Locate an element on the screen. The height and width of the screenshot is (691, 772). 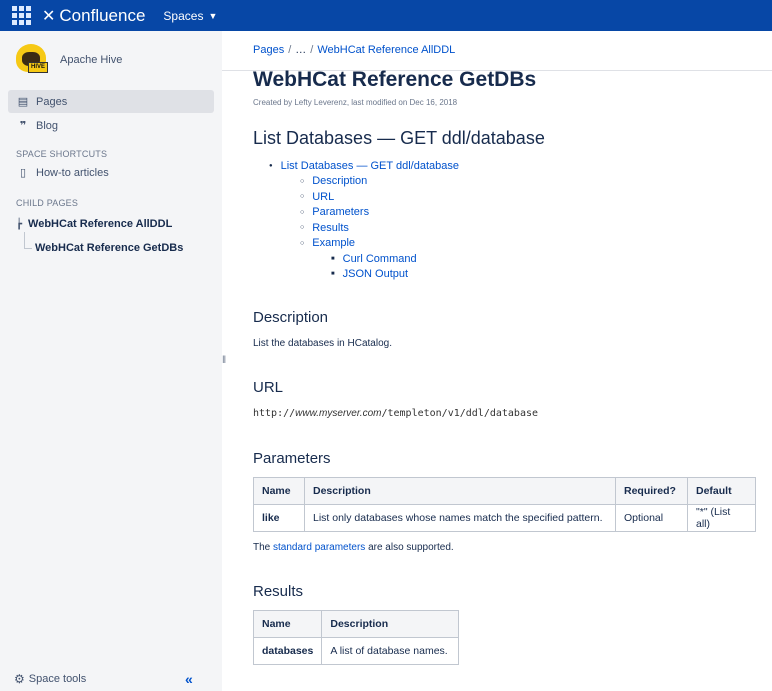
top-navigation-bar: ✕ Confluence Spaces ▼ is located at coordinates (386, 15).